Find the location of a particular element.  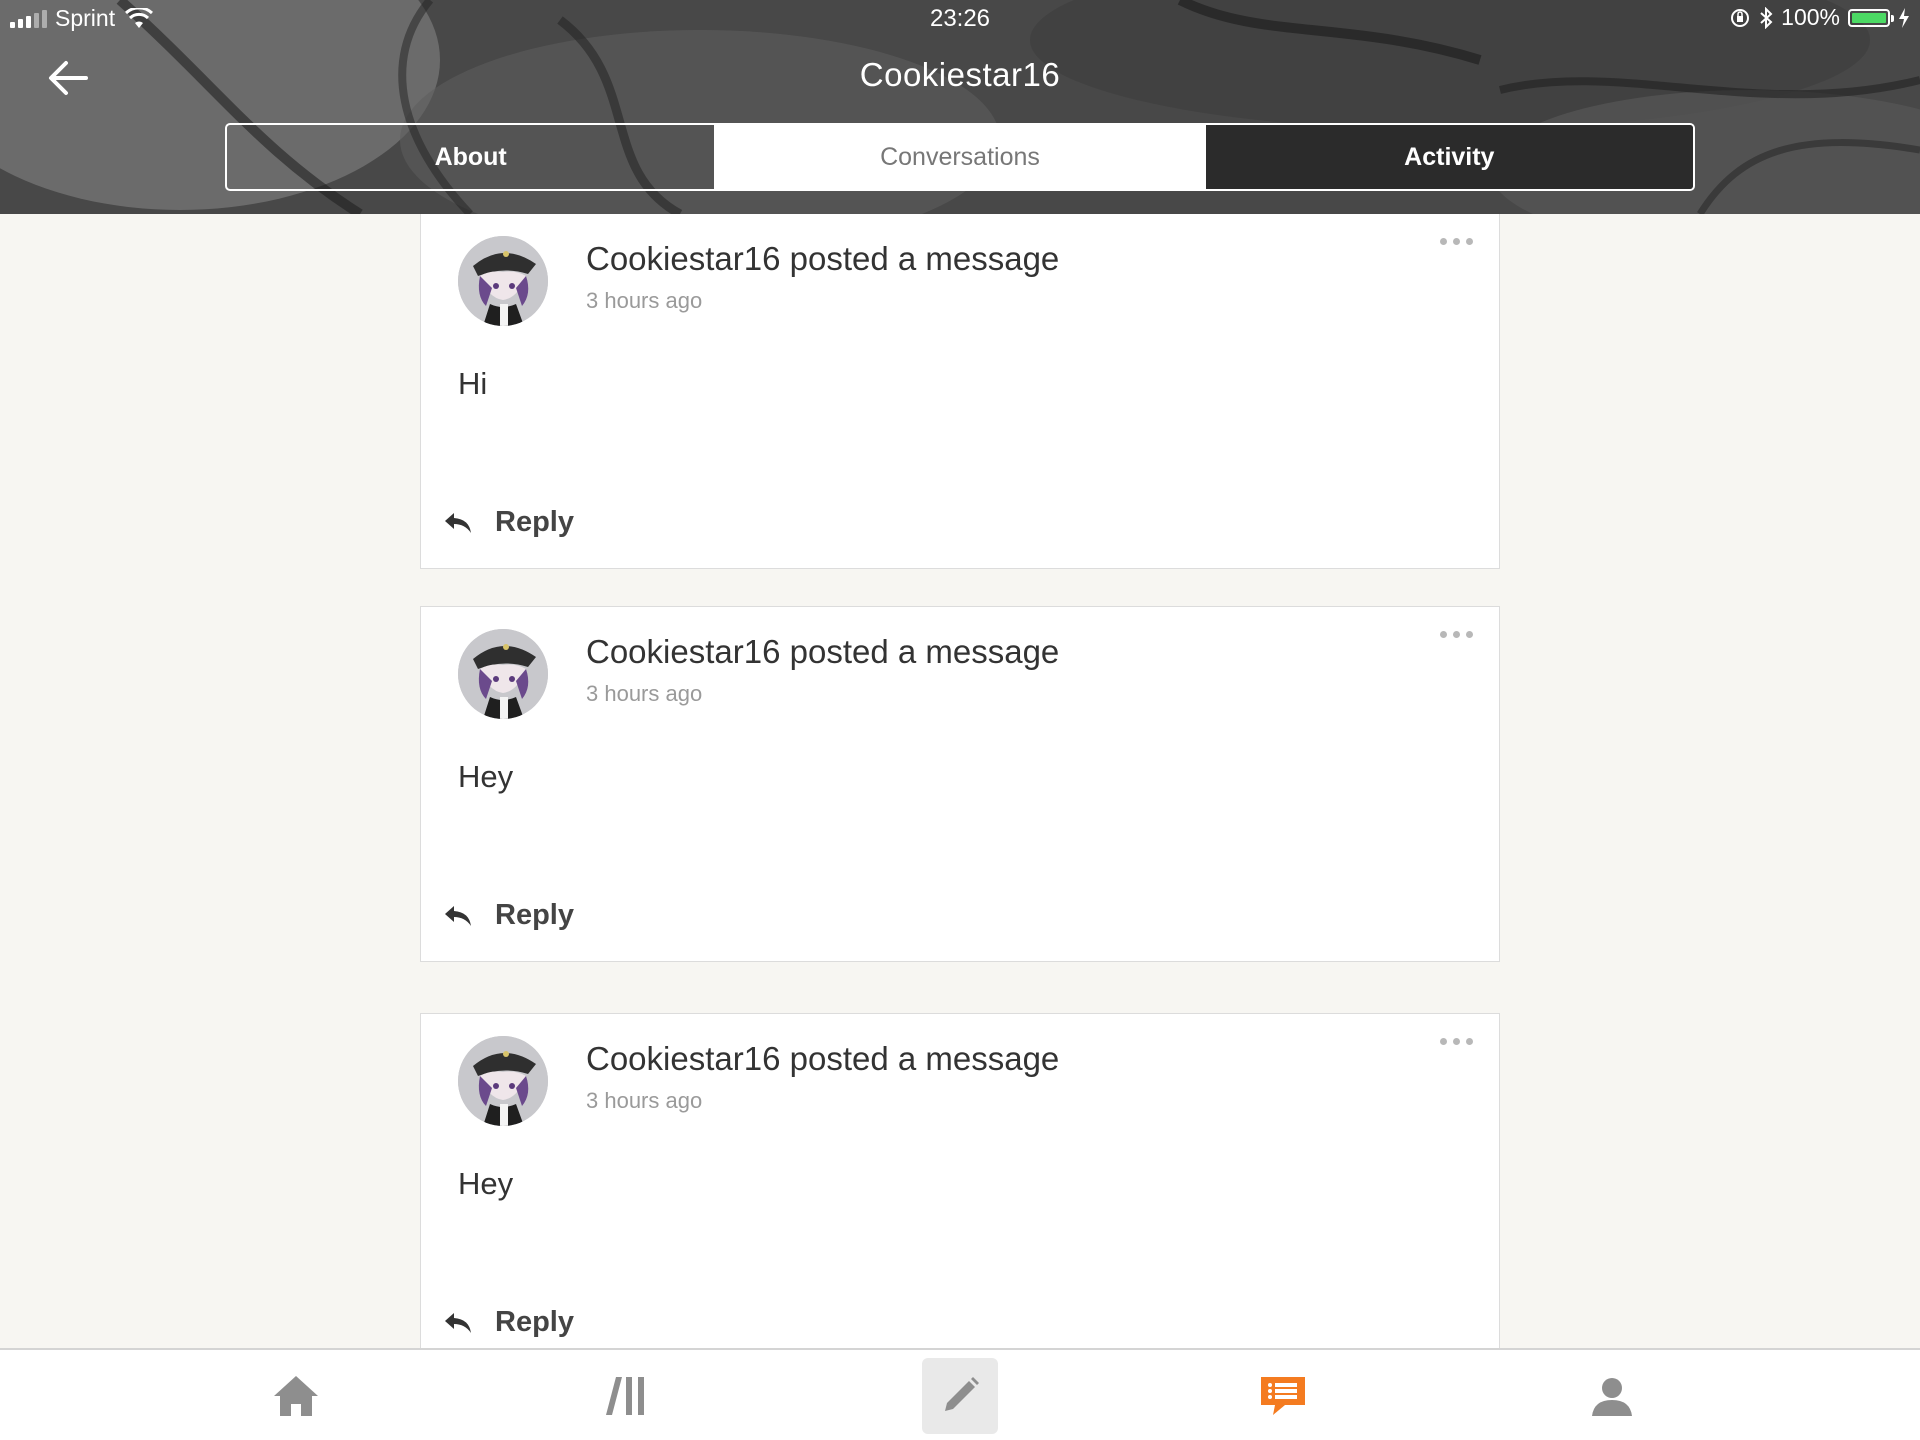

tab-about: About is located at coordinates (470, 157).